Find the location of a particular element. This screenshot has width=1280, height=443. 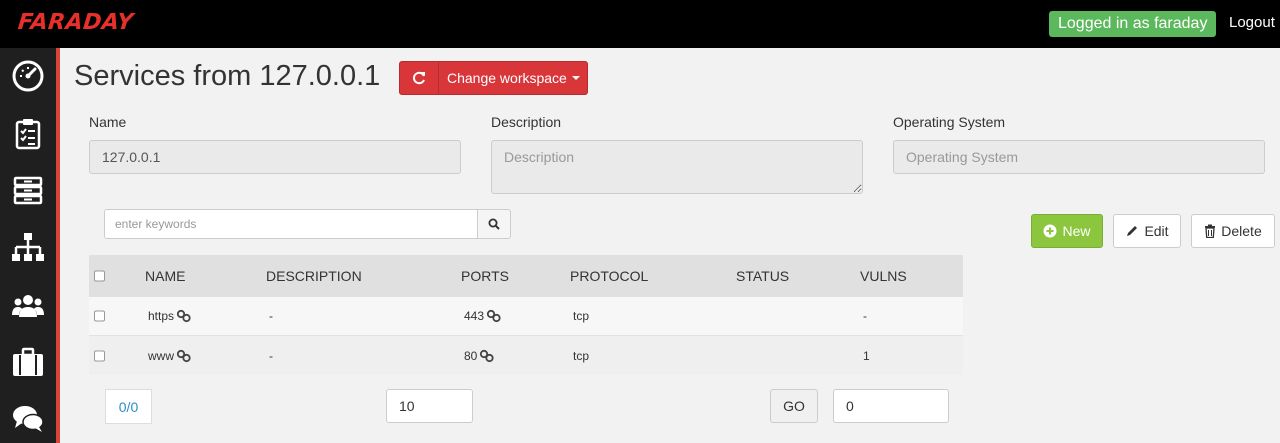

sidebar-item-comments is located at coordinates (28, 418).